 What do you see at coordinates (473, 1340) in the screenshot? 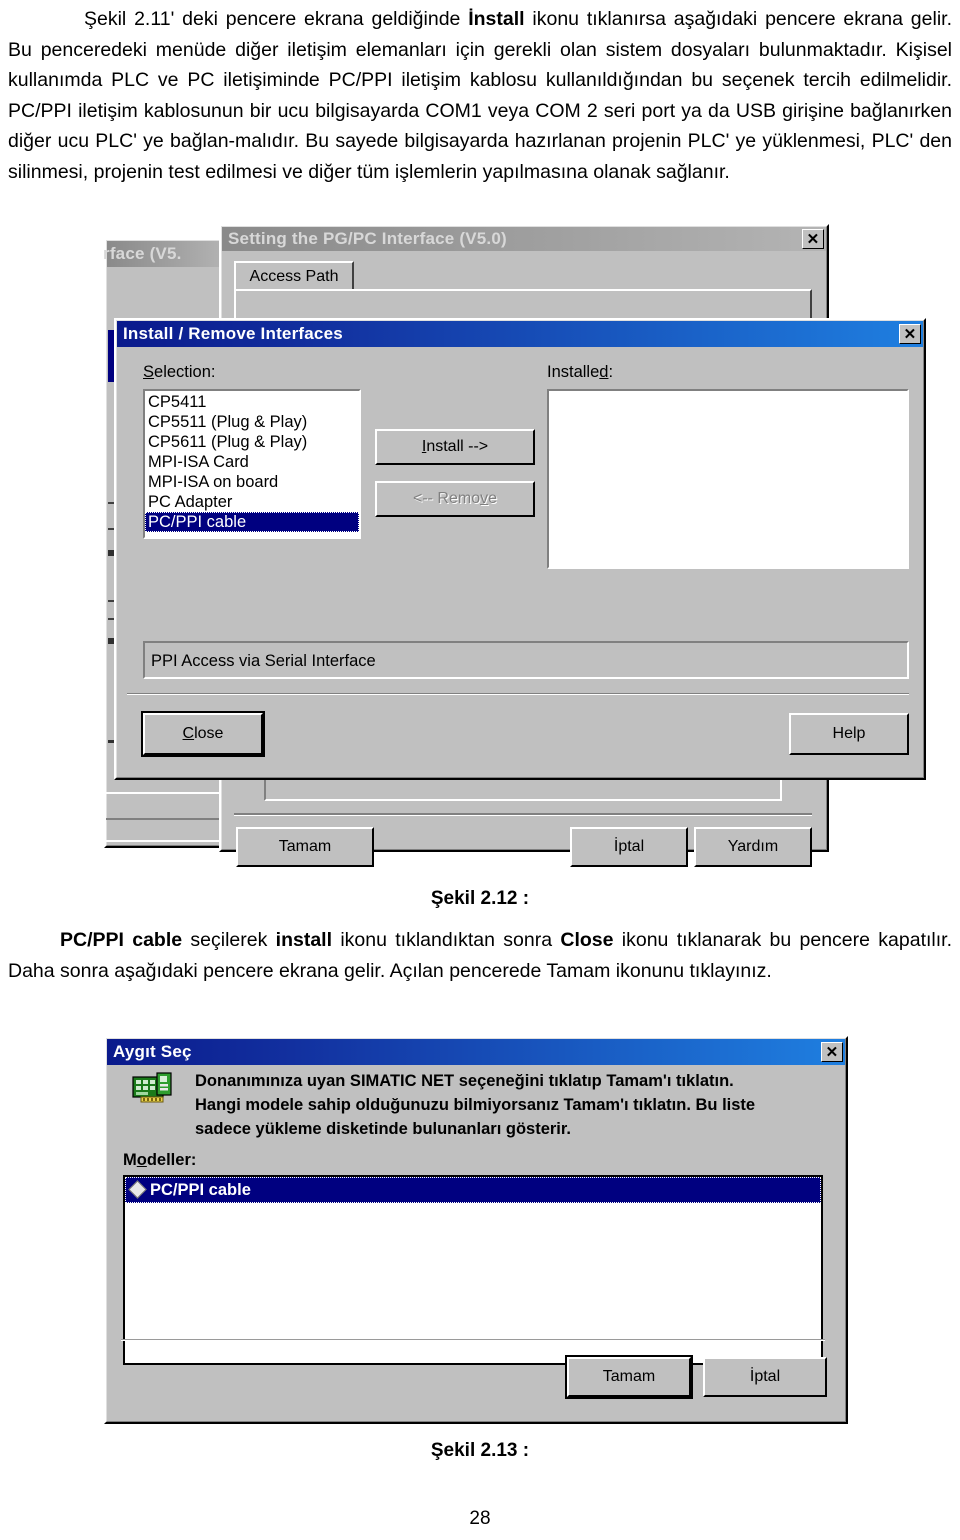
I see `aygit-sec-separator` at bounding box center [473, 1340].